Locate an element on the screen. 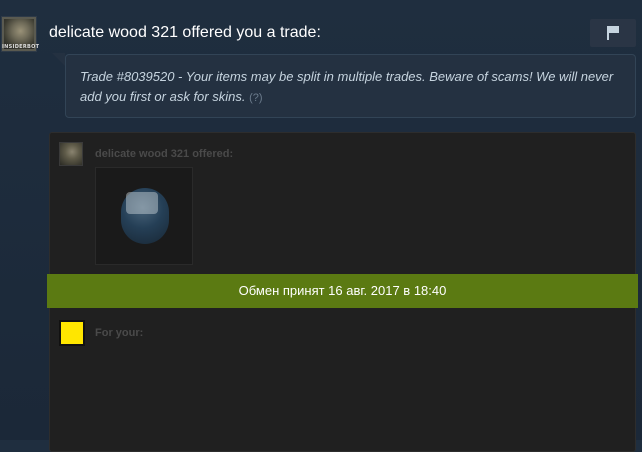  help-link: (?) is located at coordinates (255, 98).